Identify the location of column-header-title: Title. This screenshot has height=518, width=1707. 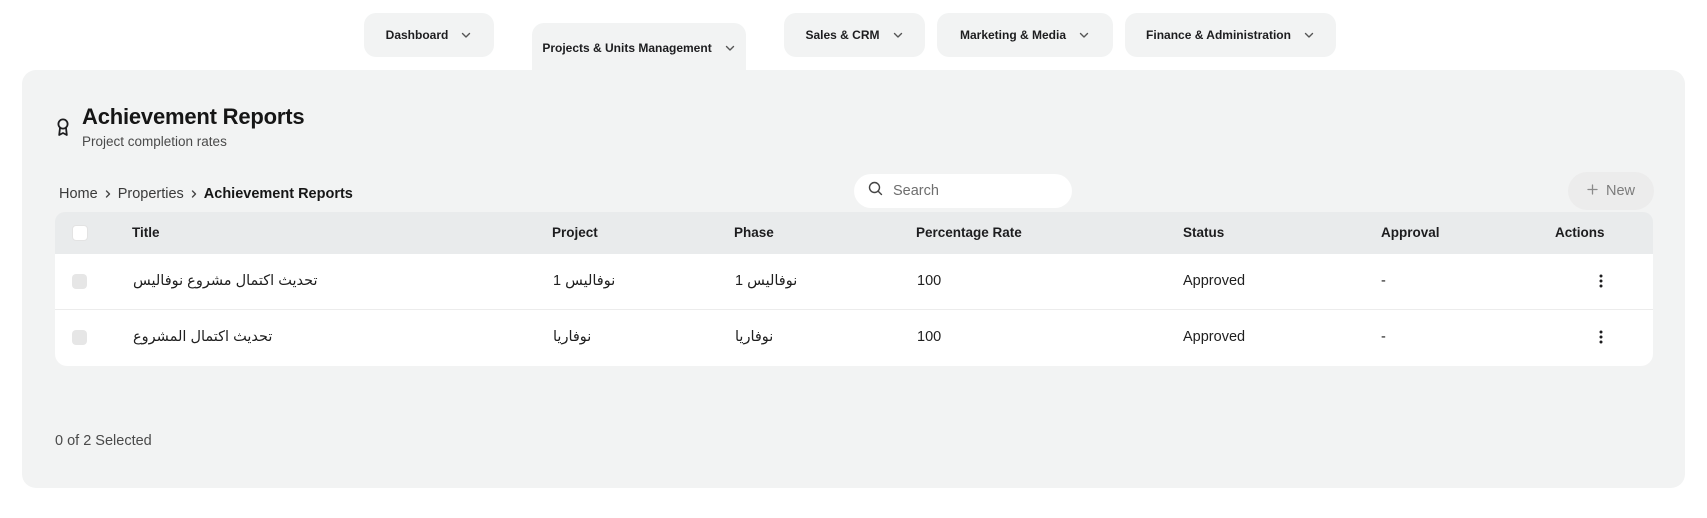
(146, 232).